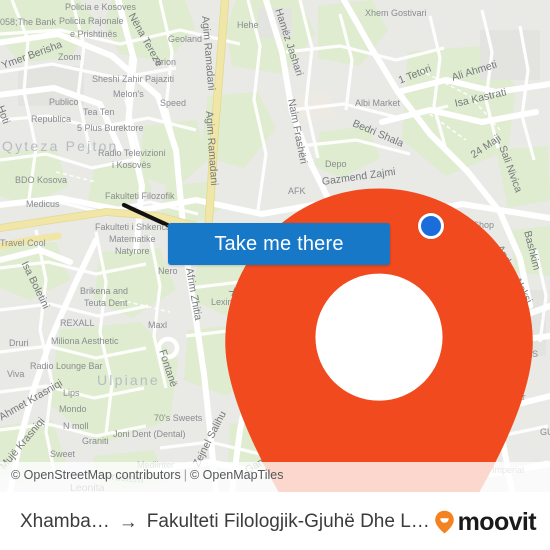  Describe the element at coordinates (128, 522) in the screenshot. I see `arrow-right-icon: →` at that location.